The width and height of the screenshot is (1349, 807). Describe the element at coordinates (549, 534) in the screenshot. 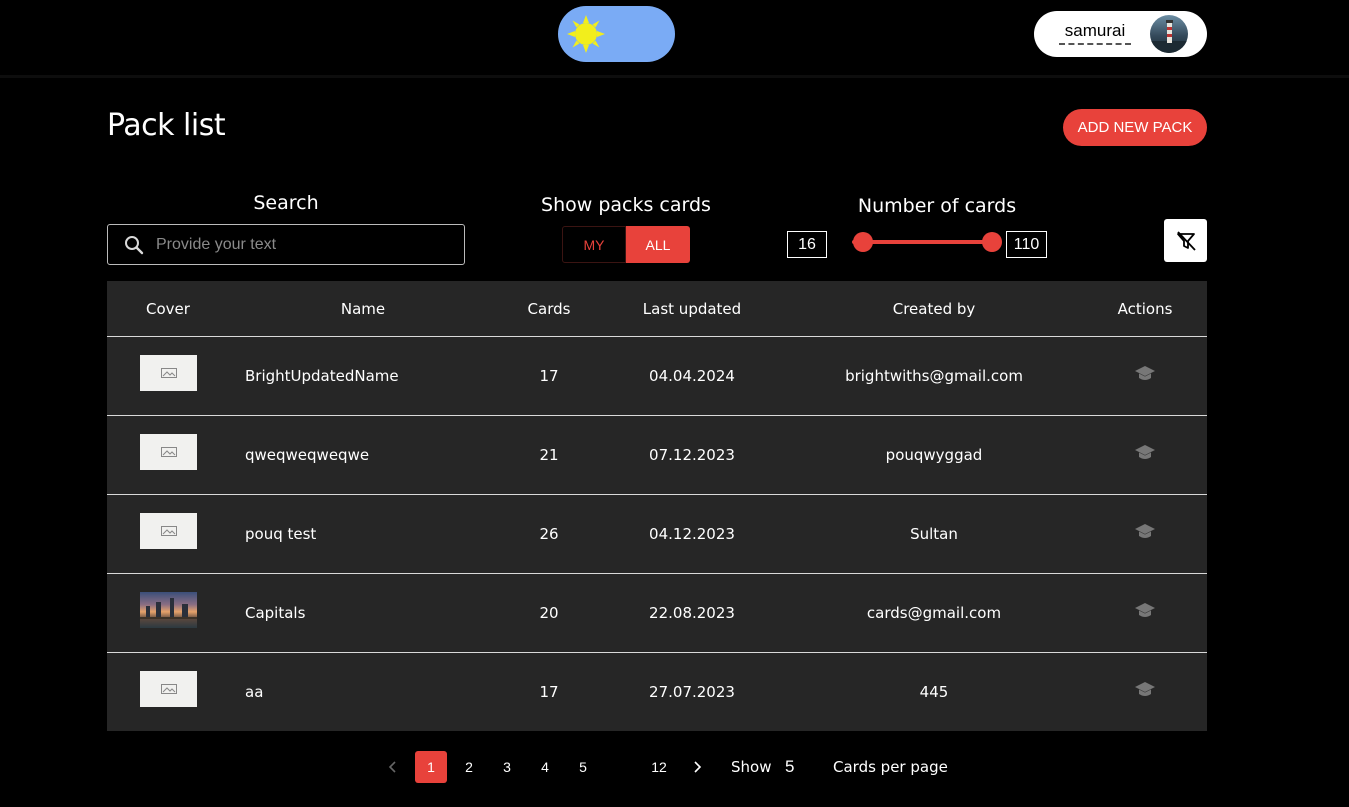

I see `pack-cards-count: 26` at that location.